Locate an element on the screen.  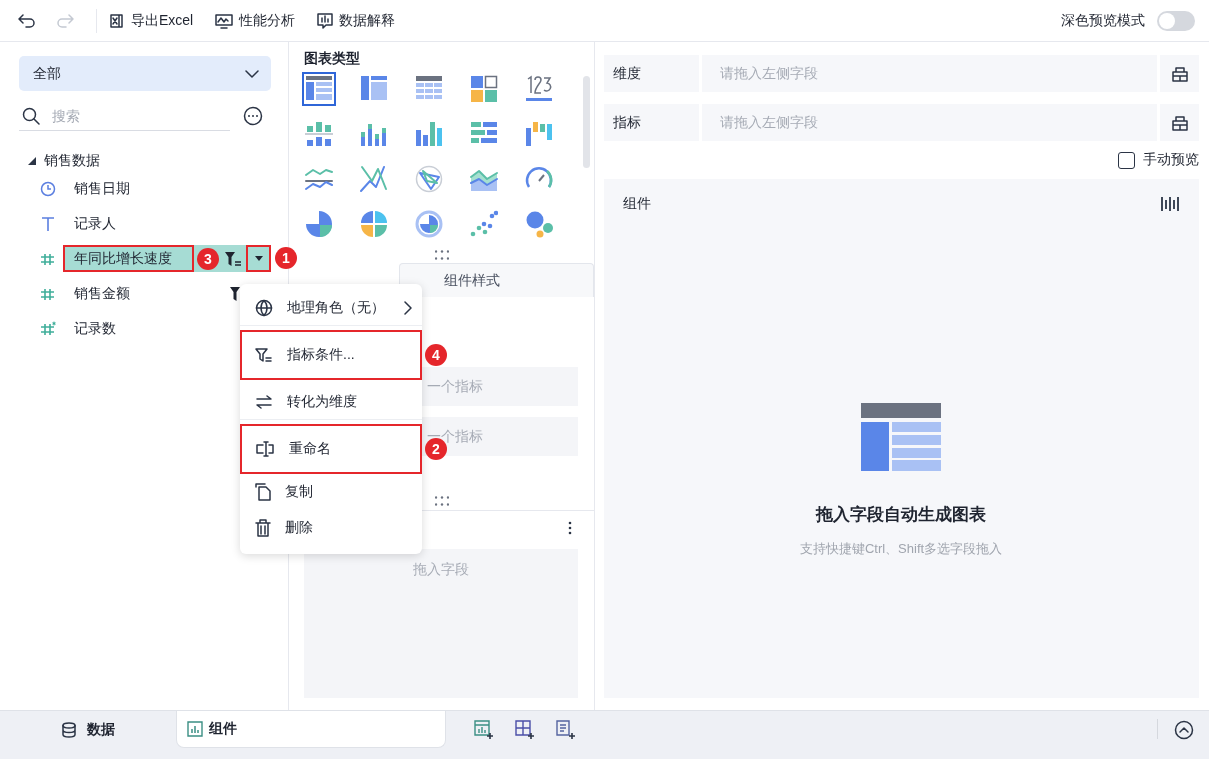
add-chart-button is located at coordinates (484, 729).